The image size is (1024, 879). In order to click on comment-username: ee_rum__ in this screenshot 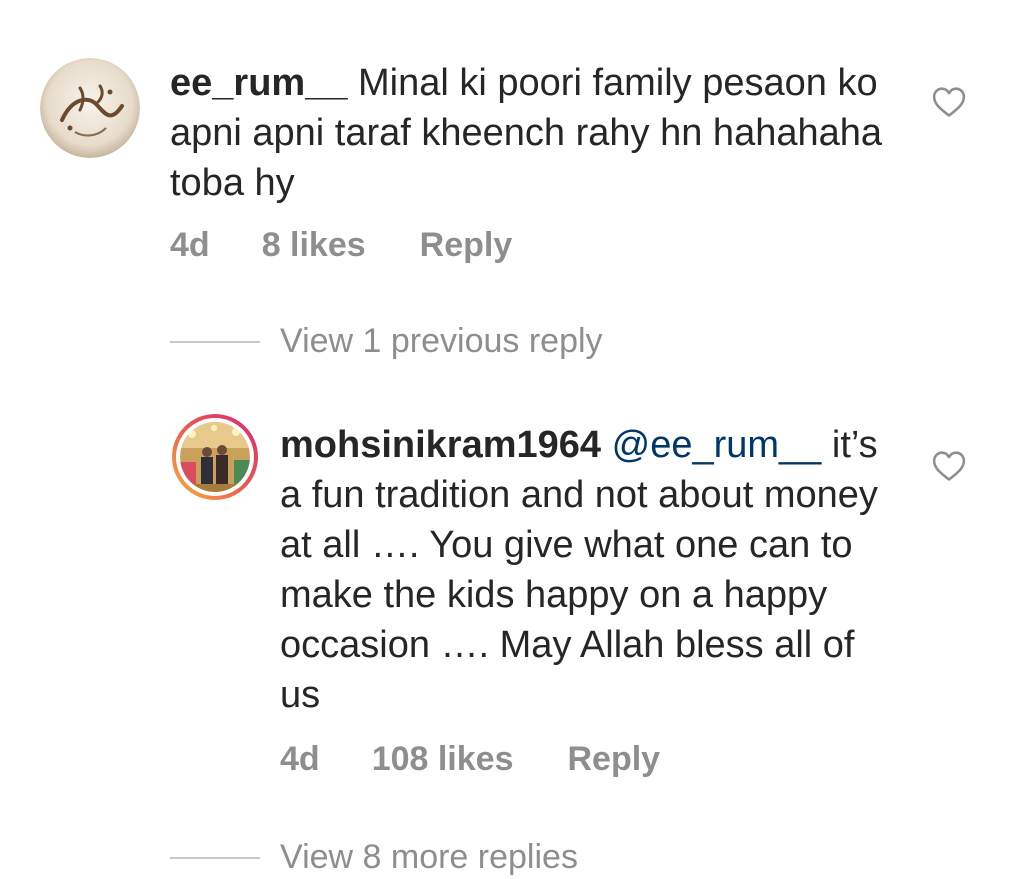, I will do `click(258, 83)`.